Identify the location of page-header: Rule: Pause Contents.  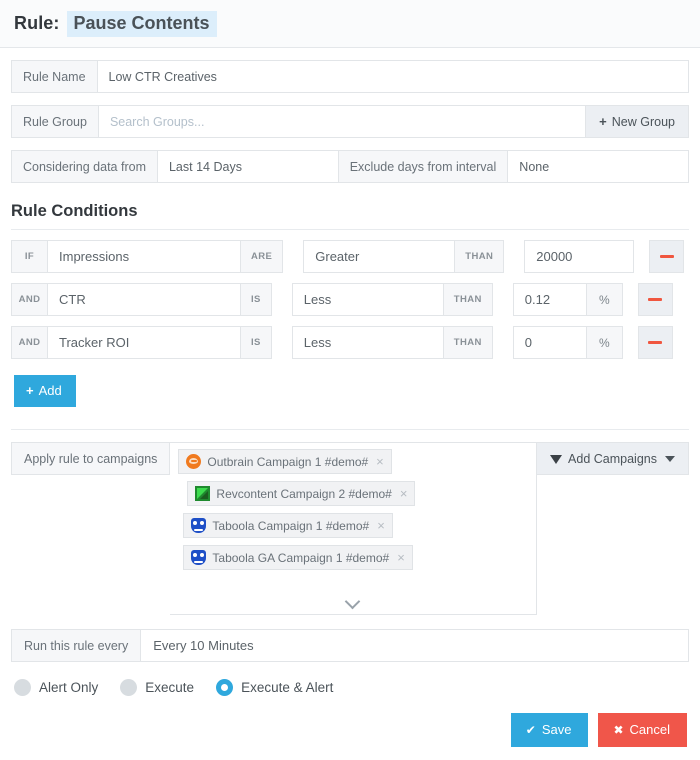
(350, 24).